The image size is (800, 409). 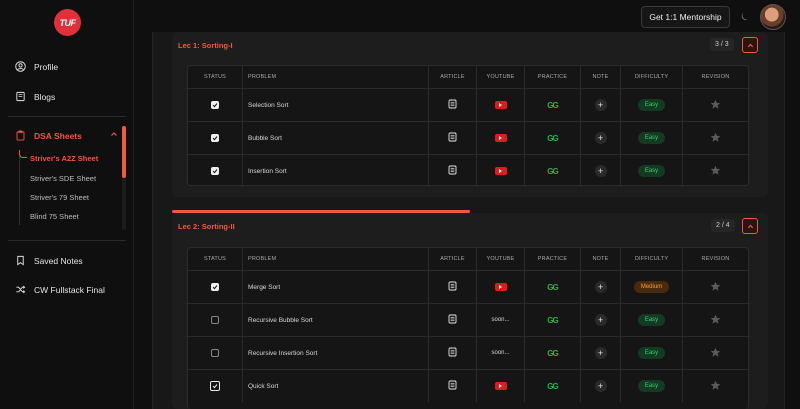 I want to click on mentorship-button: Get 1:1 Mentorship, so click(x=685, y=17).